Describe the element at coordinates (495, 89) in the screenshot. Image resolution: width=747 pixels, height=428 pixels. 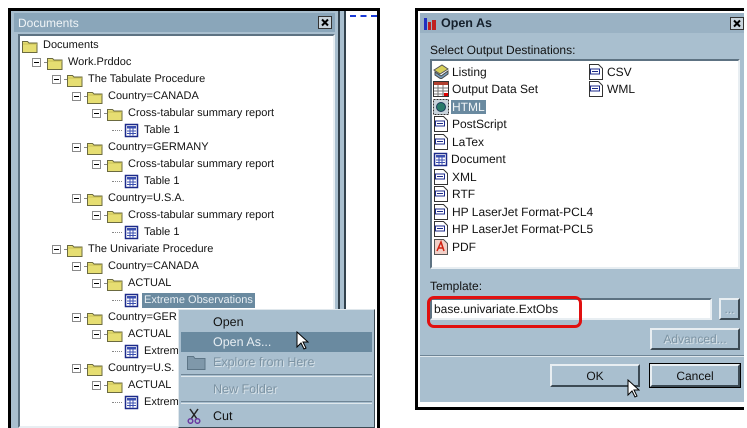
I see `destination-item: Output Data Set` at that location.